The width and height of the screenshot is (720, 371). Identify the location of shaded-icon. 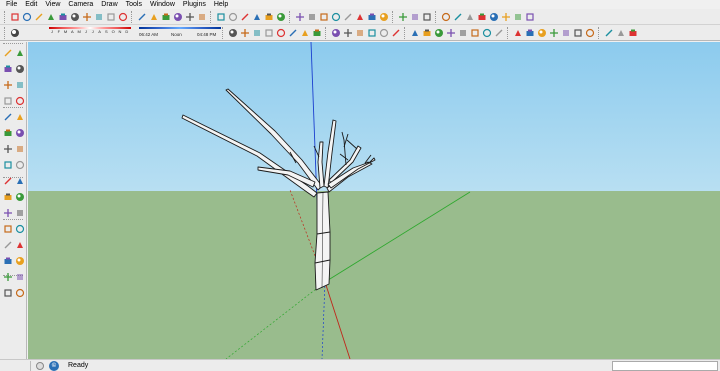
(372, 32).